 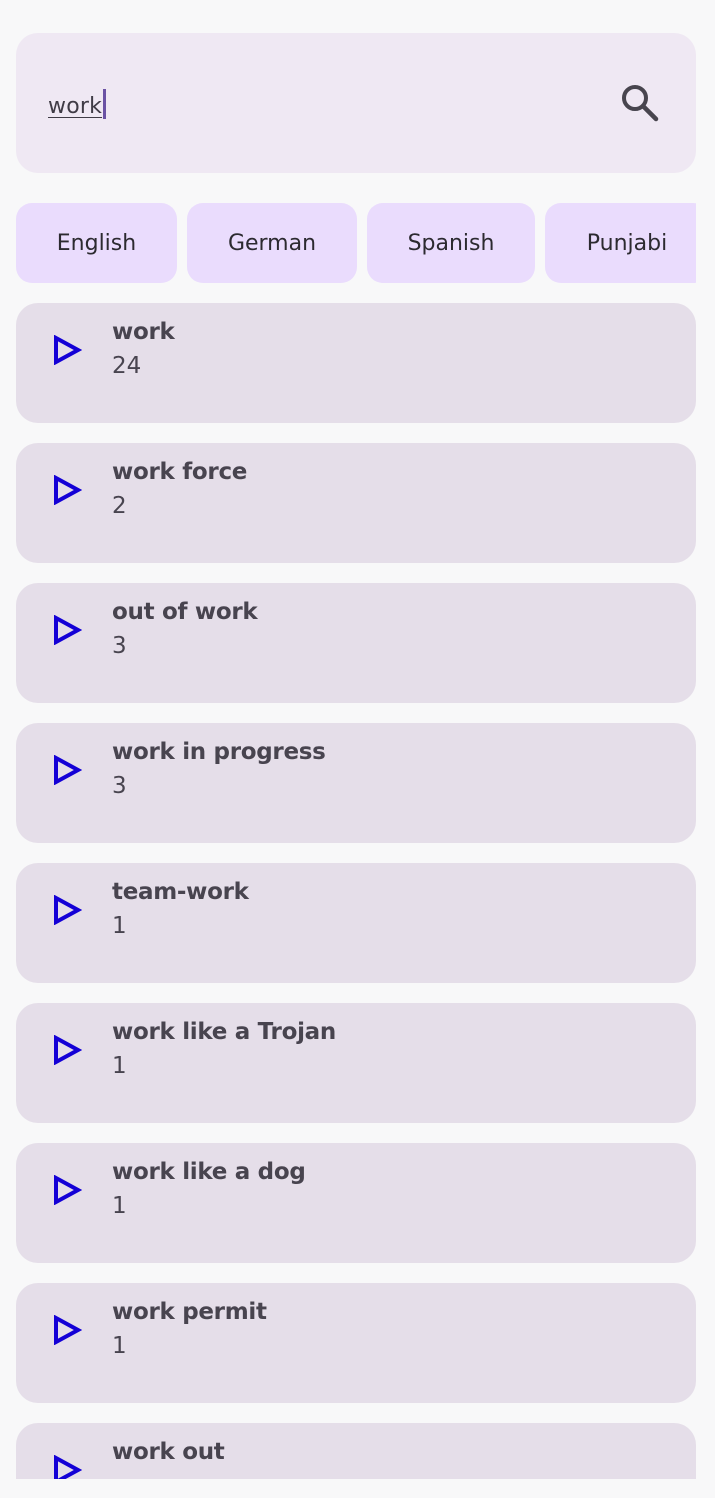 What do you see at coordinates (620, 243) in the screenshot?
I see `language-chip-punjabi: Punjabi` at bounding box center [620, 243].